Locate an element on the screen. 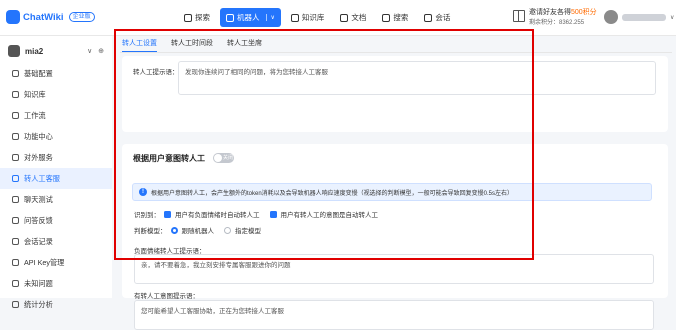  app-logo: ChatWiki 企业版 is located at coordinates (50, 17).